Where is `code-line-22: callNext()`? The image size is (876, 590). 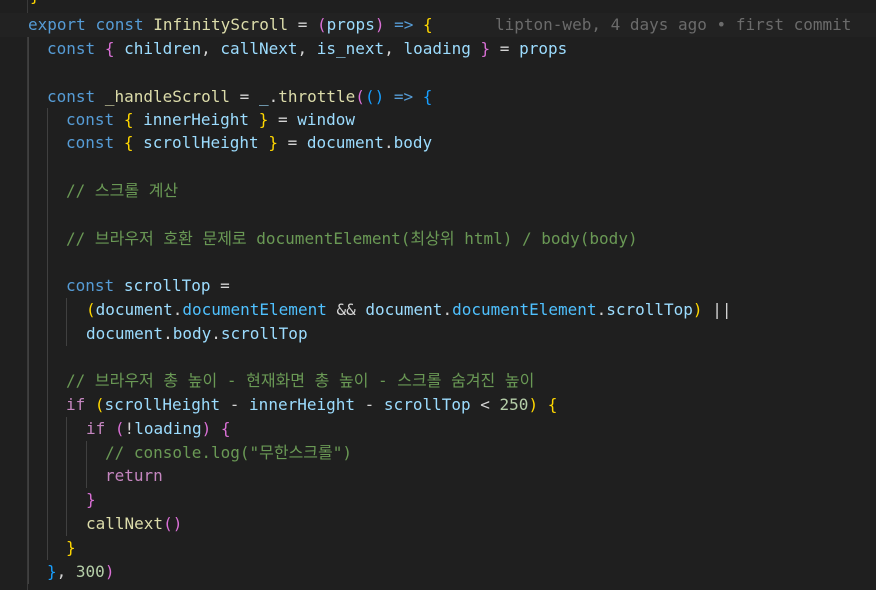 code-line-22: callNext() is located at coordinates (91, 524).